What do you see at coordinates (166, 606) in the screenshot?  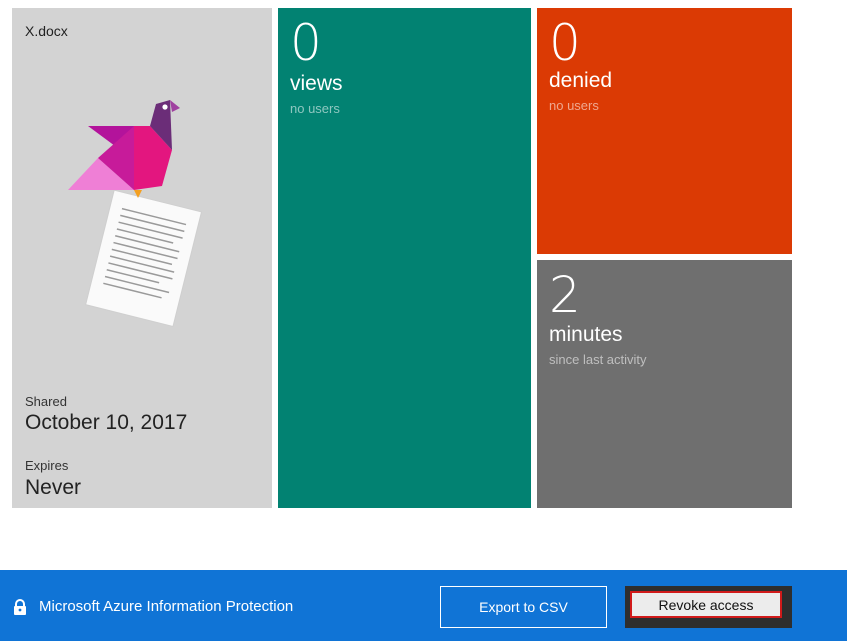 I see `brand-text: Microsoft Azure Information Protection` at bounding box center [166, 606].